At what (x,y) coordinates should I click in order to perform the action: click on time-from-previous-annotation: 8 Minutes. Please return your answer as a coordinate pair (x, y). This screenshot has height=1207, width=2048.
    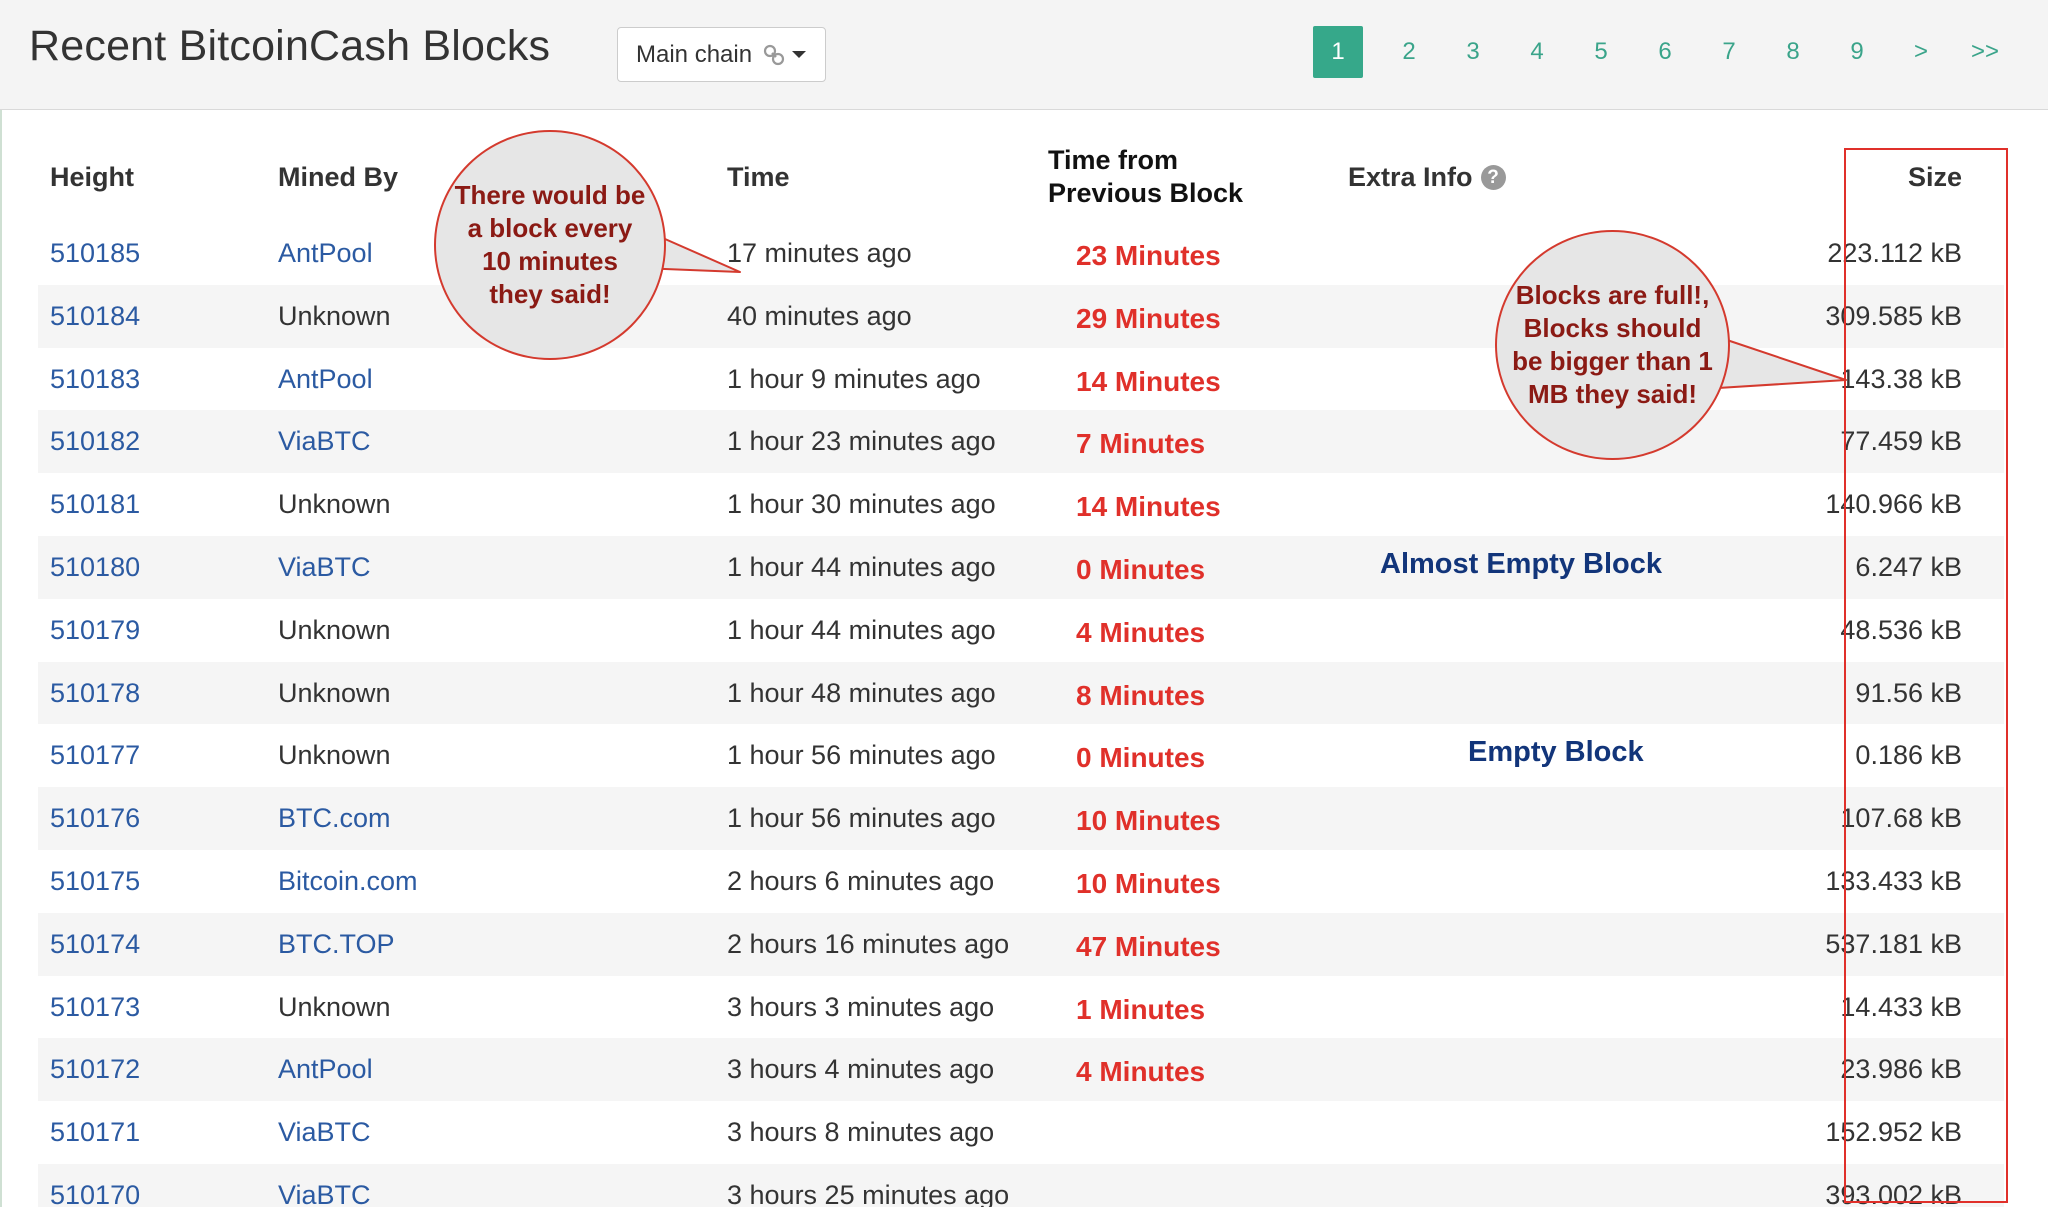
    Looking at the image, I should click on (1141, 695).